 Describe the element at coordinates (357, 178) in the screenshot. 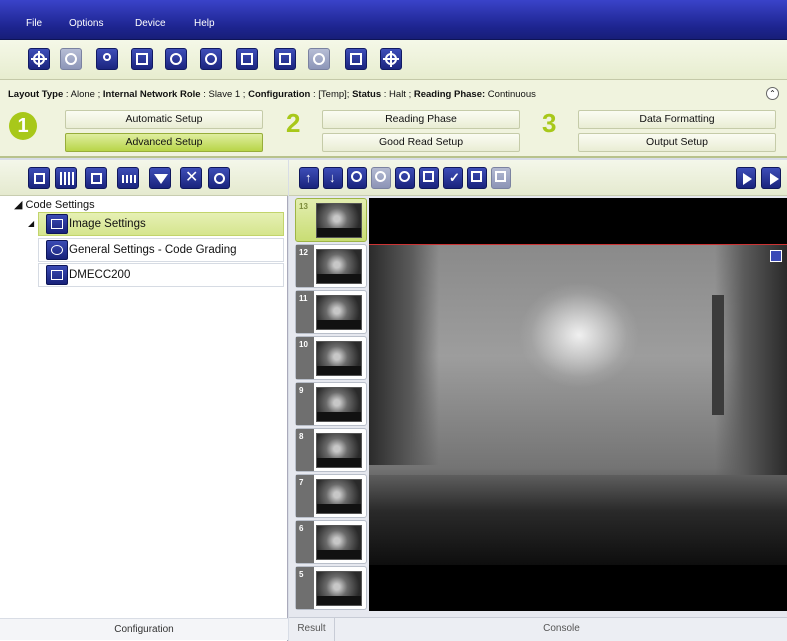

I see `zoom-in-icon` at that location.